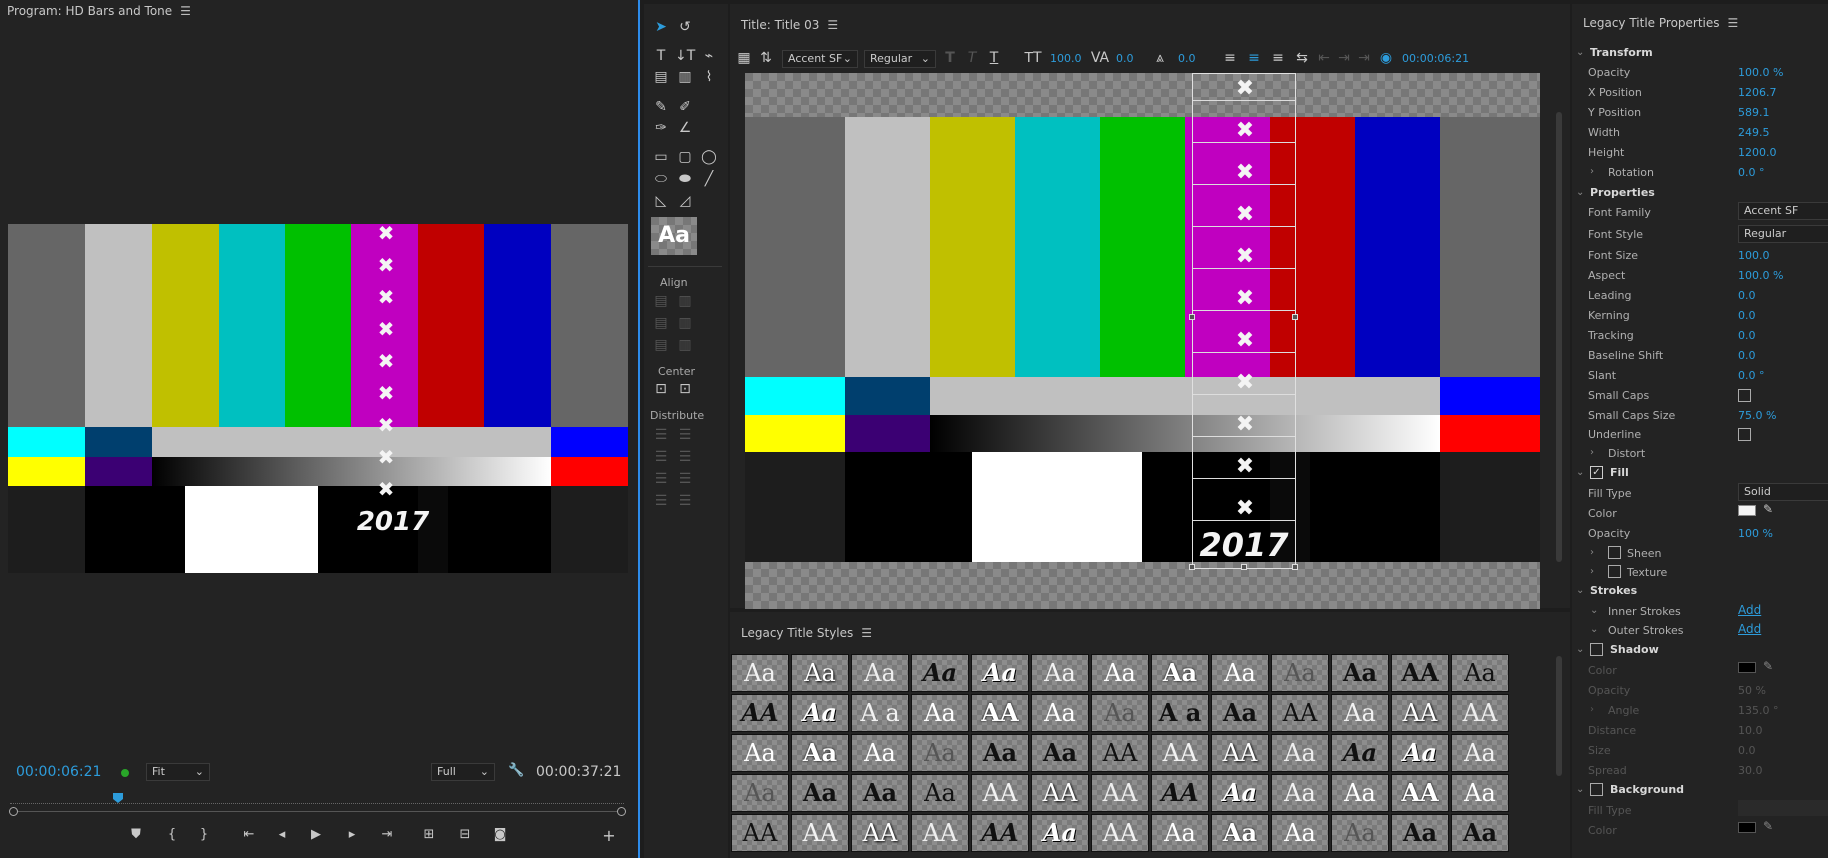 The height and width of the screenshot is (858, 1828). I want to click on vertical-path-type-tool-icon: ⌇, so click(709, 77).